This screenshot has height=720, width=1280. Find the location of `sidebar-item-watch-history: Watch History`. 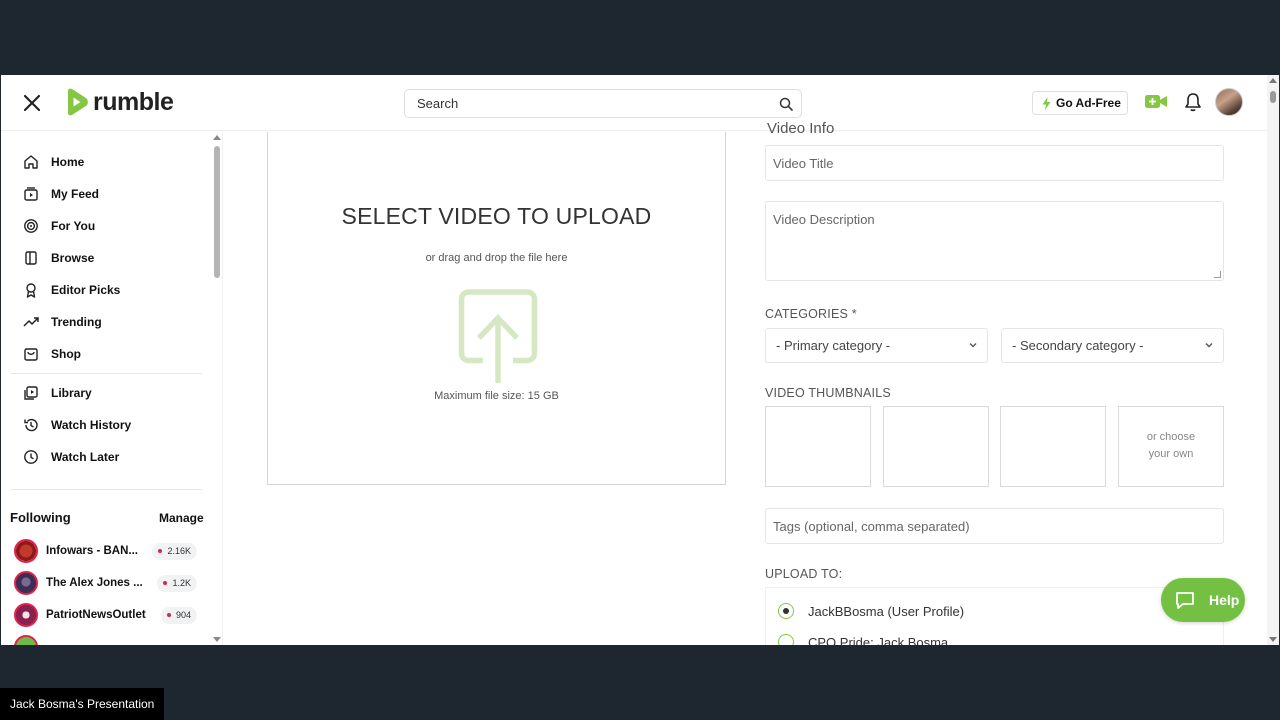

sidebar-item-watch-history: Watch History is located at coordinates (77, 425).